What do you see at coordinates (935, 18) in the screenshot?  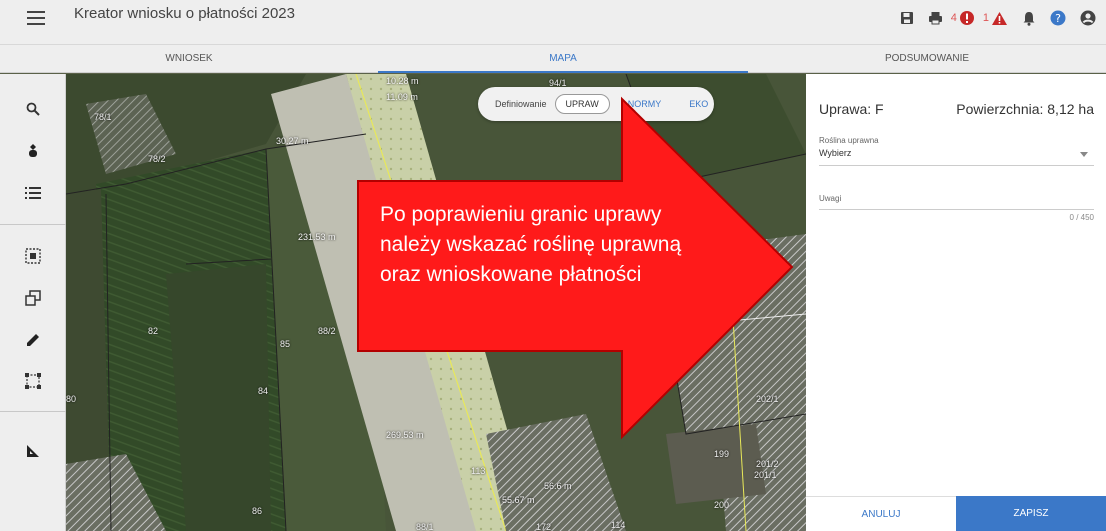 I see `print-icon` at bounding box center [935, 18].